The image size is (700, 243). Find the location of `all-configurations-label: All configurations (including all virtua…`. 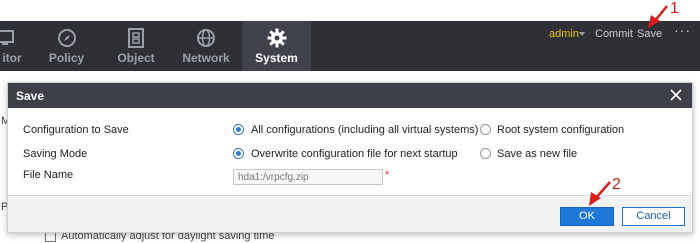

all-configurations-label: All configurations (including all virtua… is located at coordinates (364, 130).